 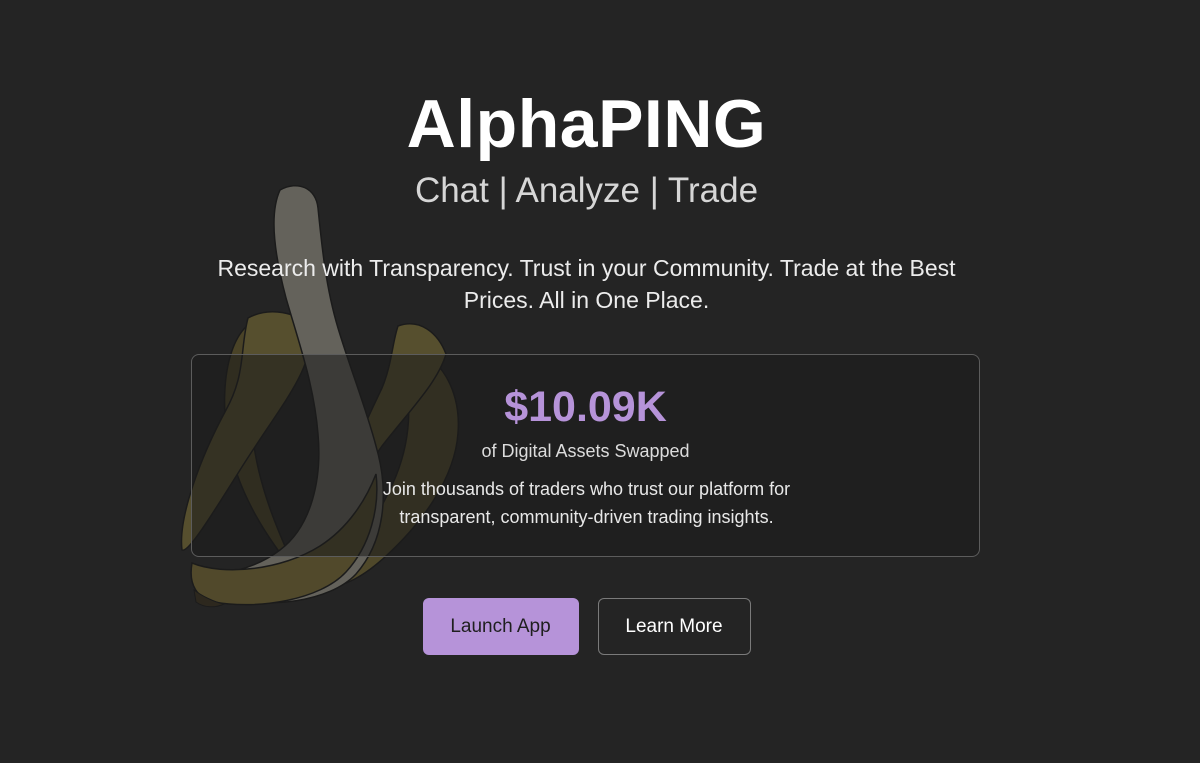 What do you see at coordinates (586, 626) in the screenshot?
I see `hero-actions: Launch App Learn More` at bounding box center [586, 626].